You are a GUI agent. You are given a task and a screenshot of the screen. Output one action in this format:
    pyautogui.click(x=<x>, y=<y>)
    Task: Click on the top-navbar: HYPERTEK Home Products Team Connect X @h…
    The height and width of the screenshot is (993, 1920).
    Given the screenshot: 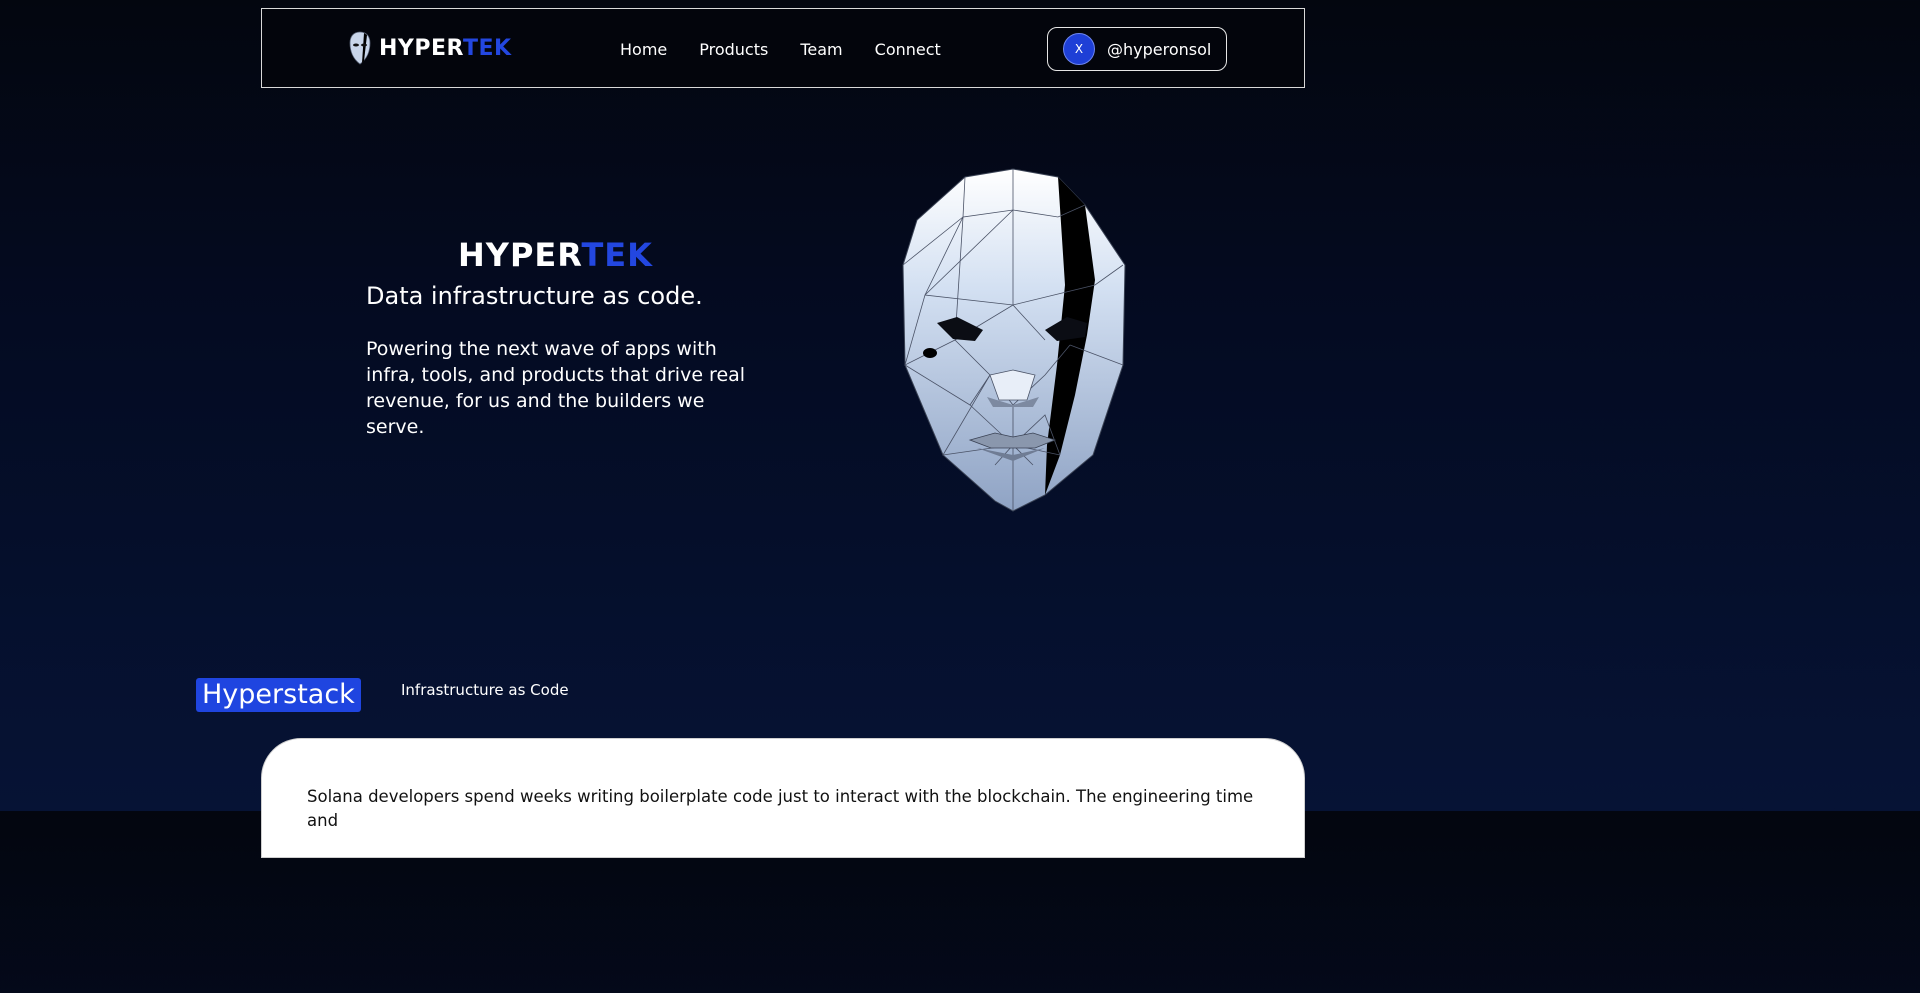 What is the action you would take?
    pyautogui.click(x=783, y=48)
    